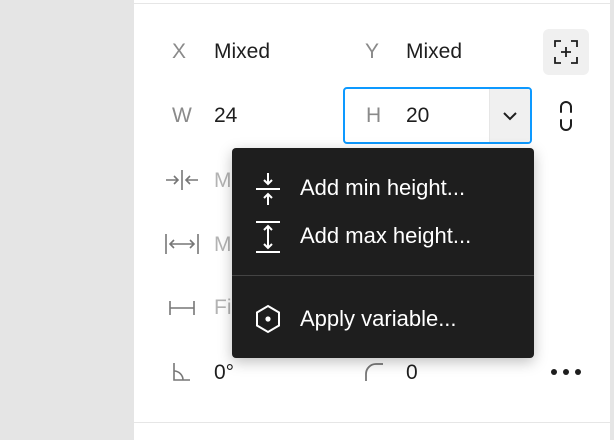  What do you see at coordinates (566, 372) in the screenshot?
I see `more-options-icon` at bounding box center [566, 372].